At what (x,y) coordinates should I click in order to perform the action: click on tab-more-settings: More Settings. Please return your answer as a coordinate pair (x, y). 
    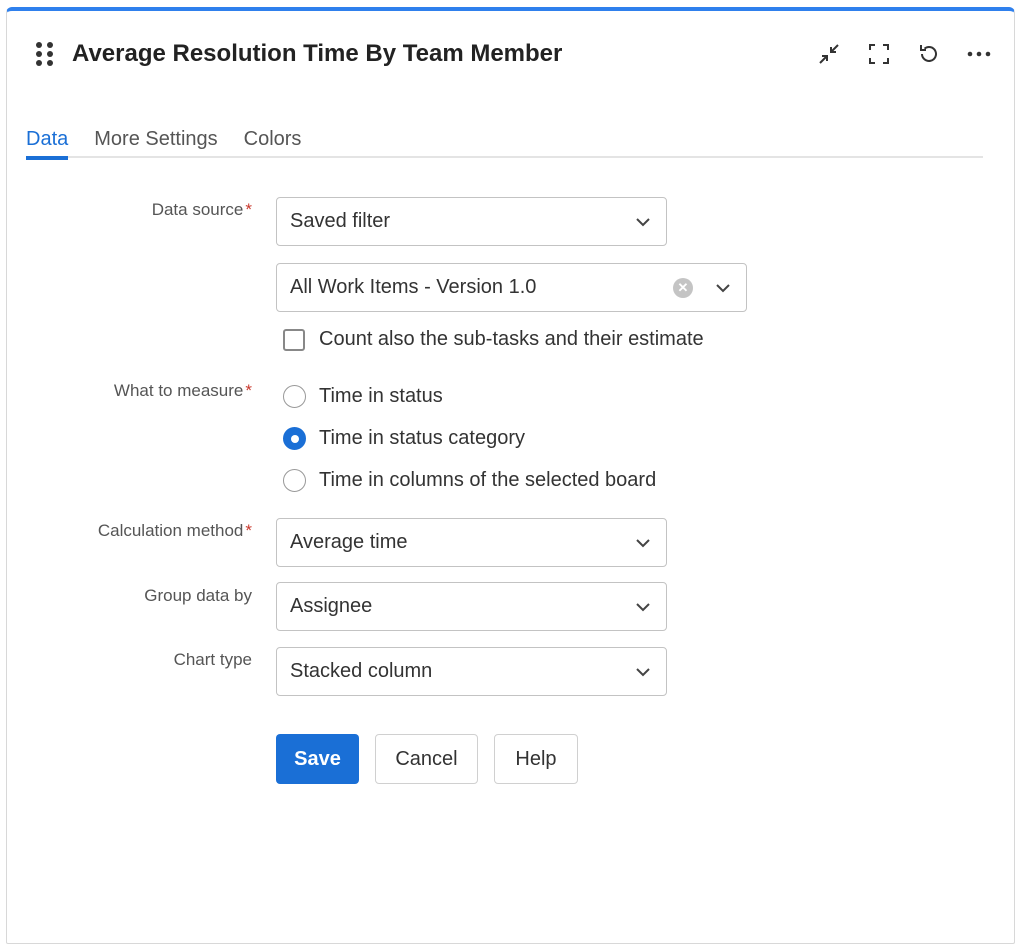
    Looking at the image, I should click on (155, 143).